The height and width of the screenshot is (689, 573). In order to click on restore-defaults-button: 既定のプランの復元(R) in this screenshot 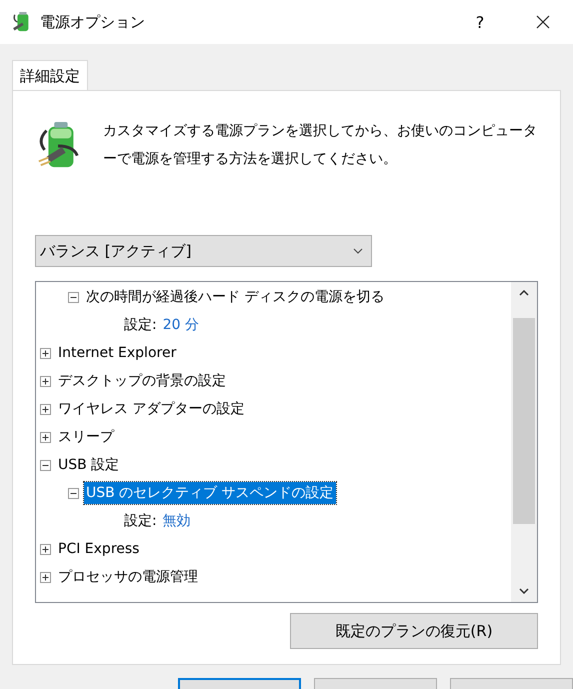, I will do `click(414, 631)`.